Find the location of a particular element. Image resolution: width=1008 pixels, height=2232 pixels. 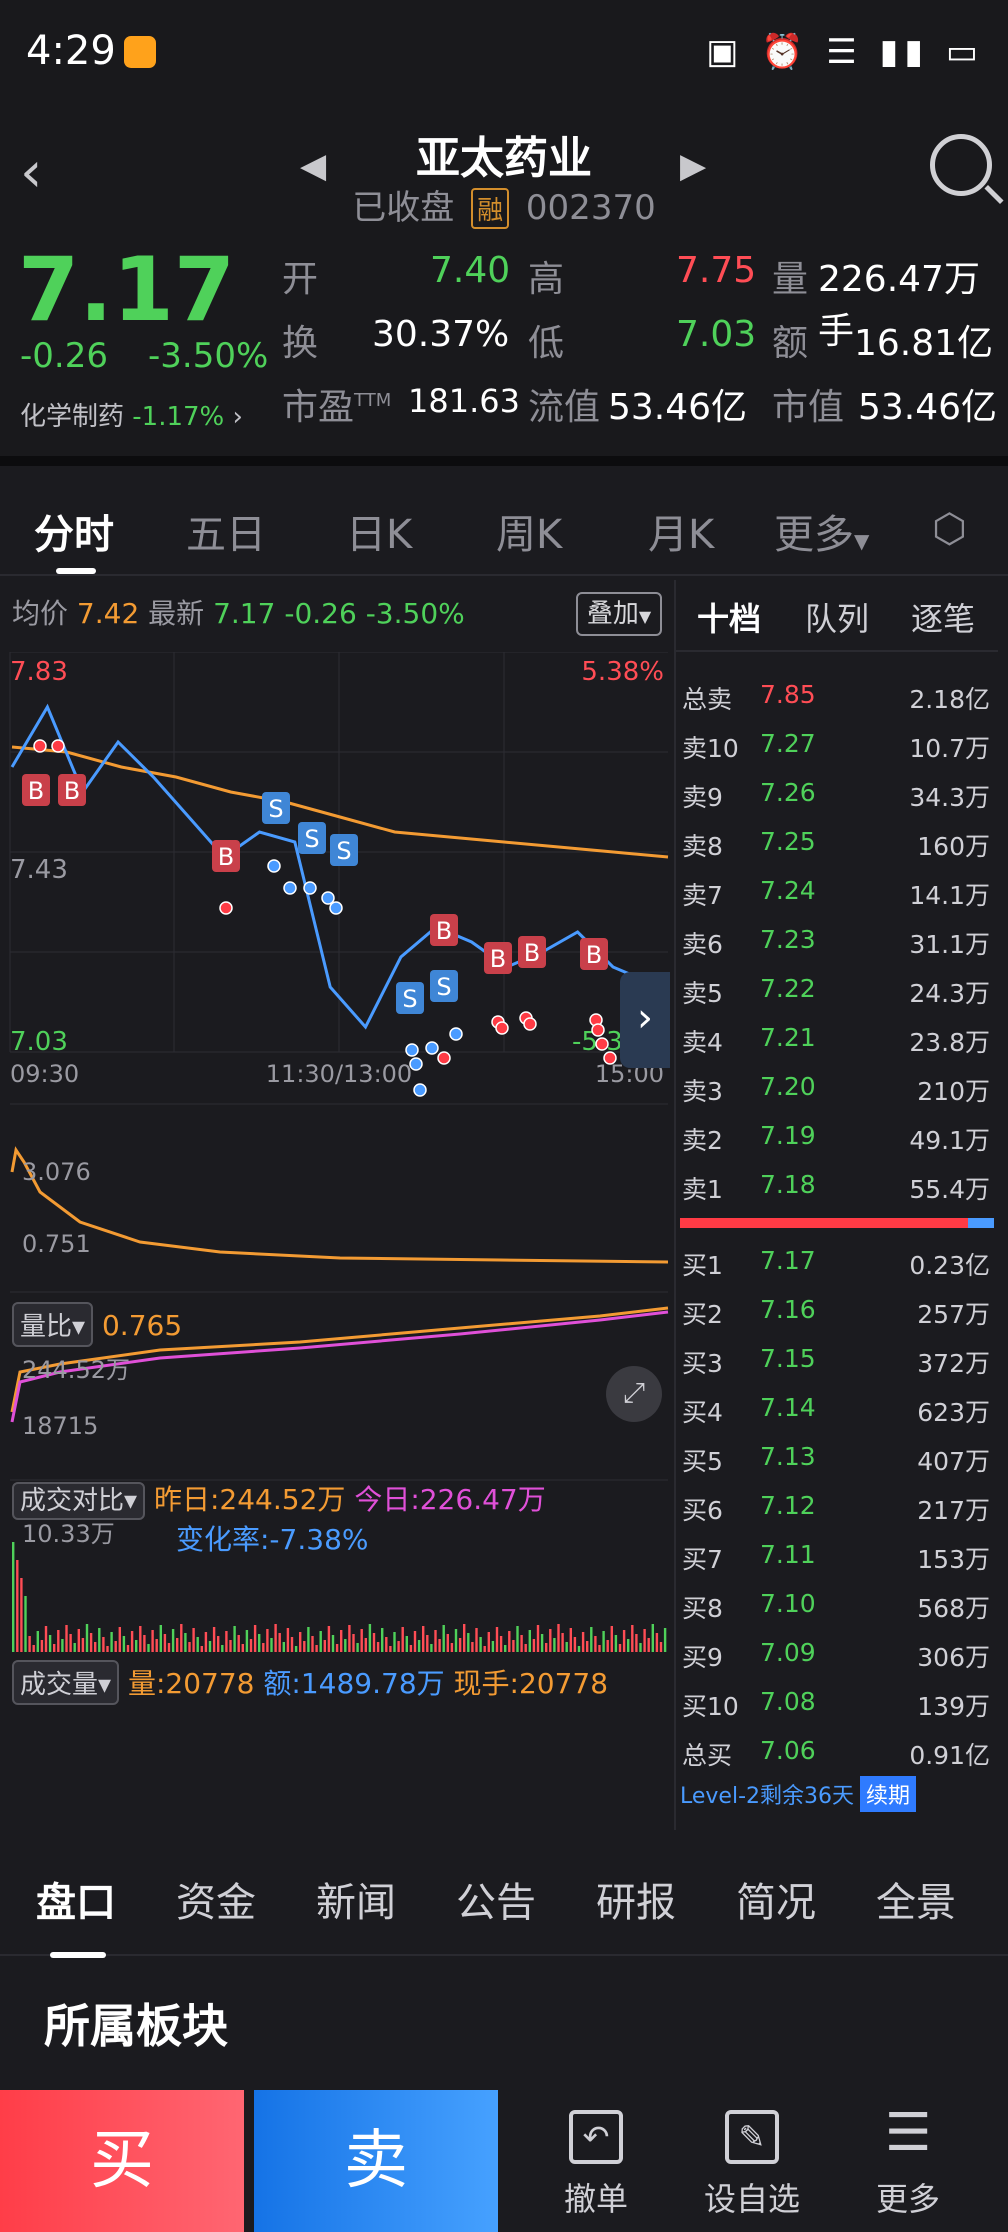

level-label: 卖7 is located at coordinates (702, 895).